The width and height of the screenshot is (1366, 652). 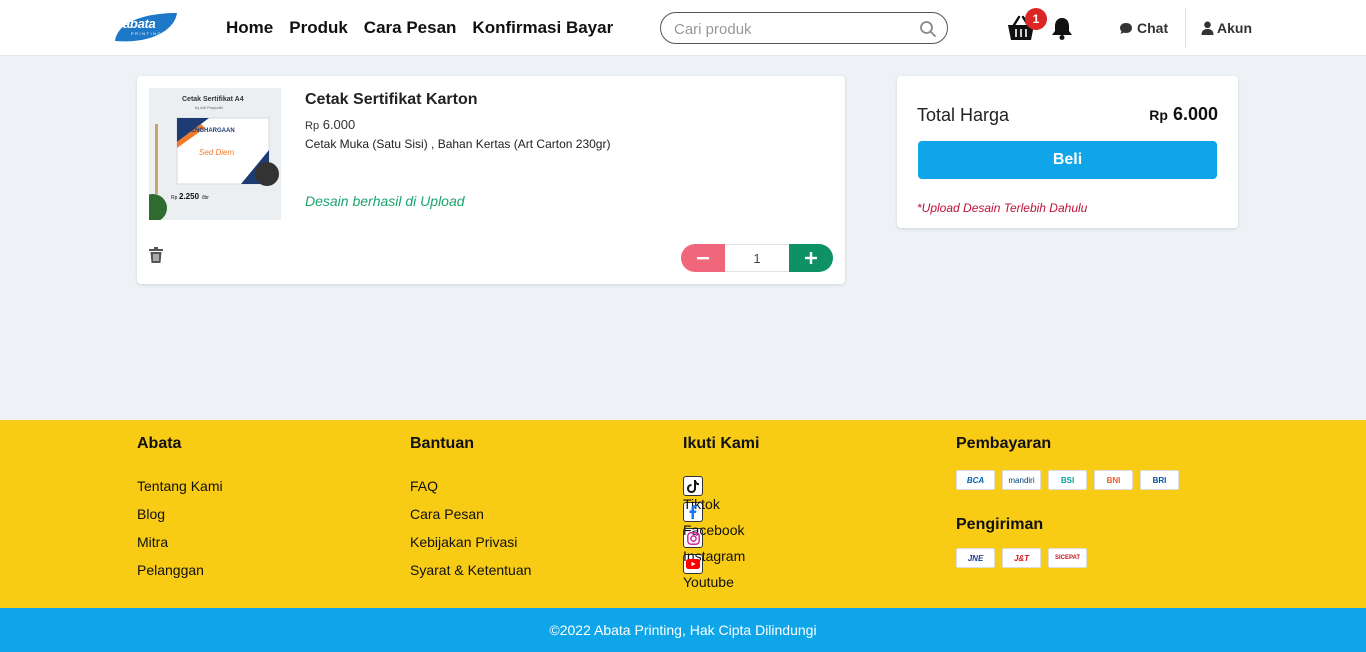 I want to click on quantity-stepper, so click(x=757, y=258).